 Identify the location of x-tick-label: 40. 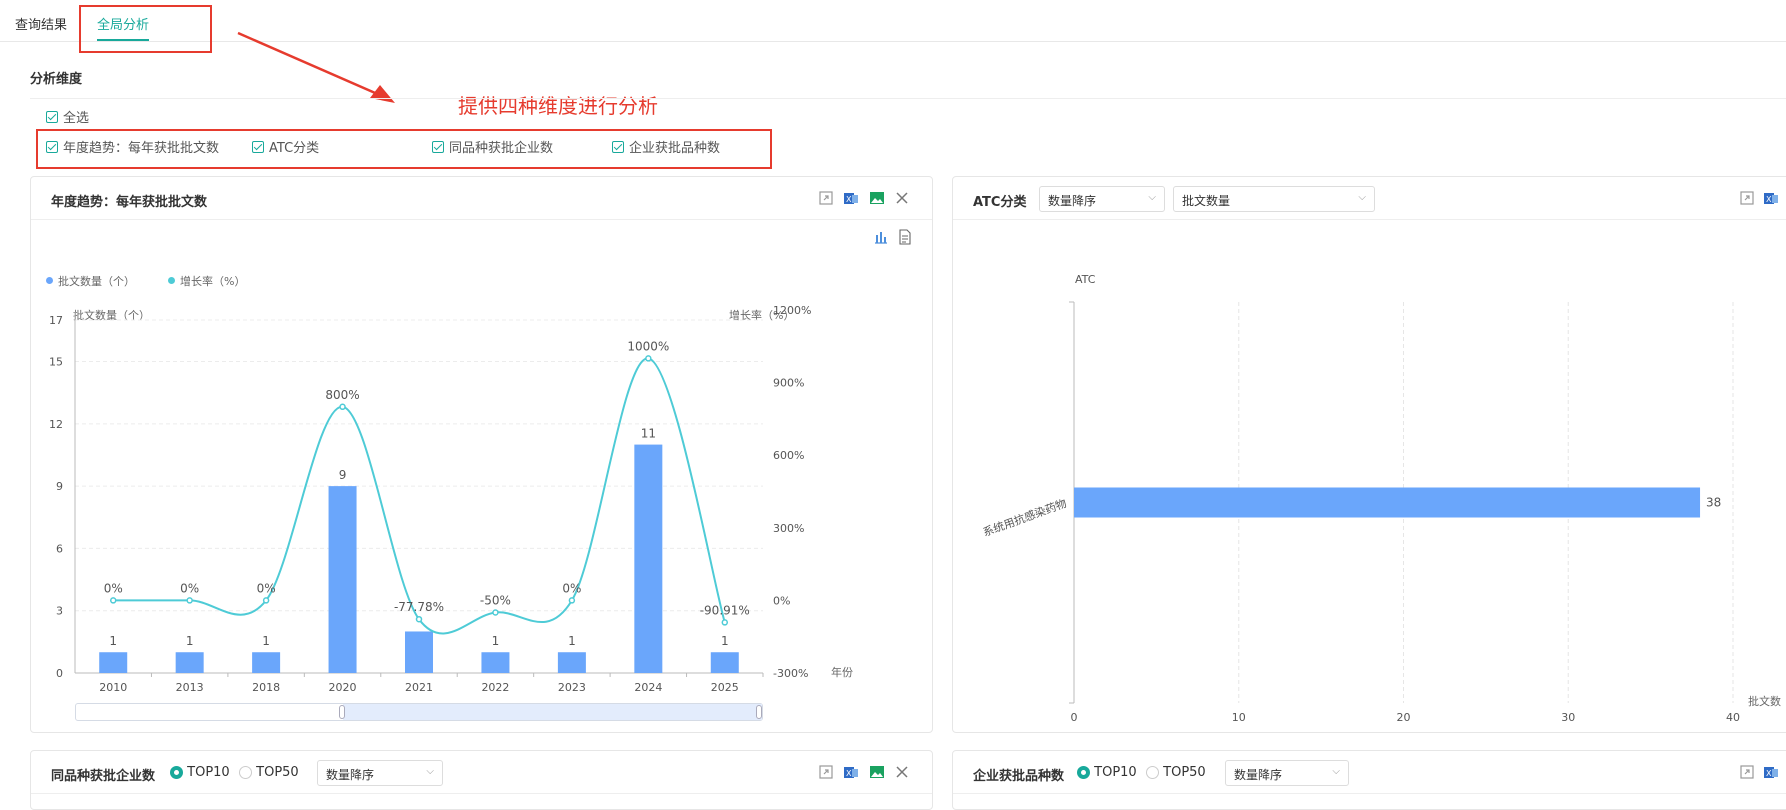
(1733, 717).